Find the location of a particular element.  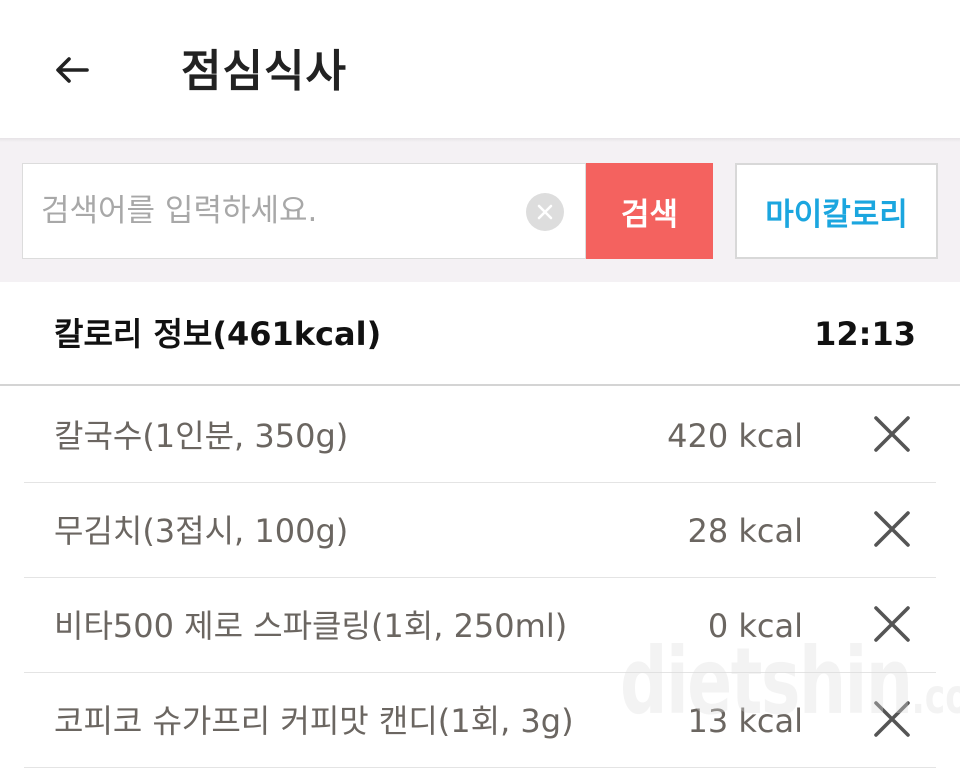

row-divider is located at coordinates (480, 767).